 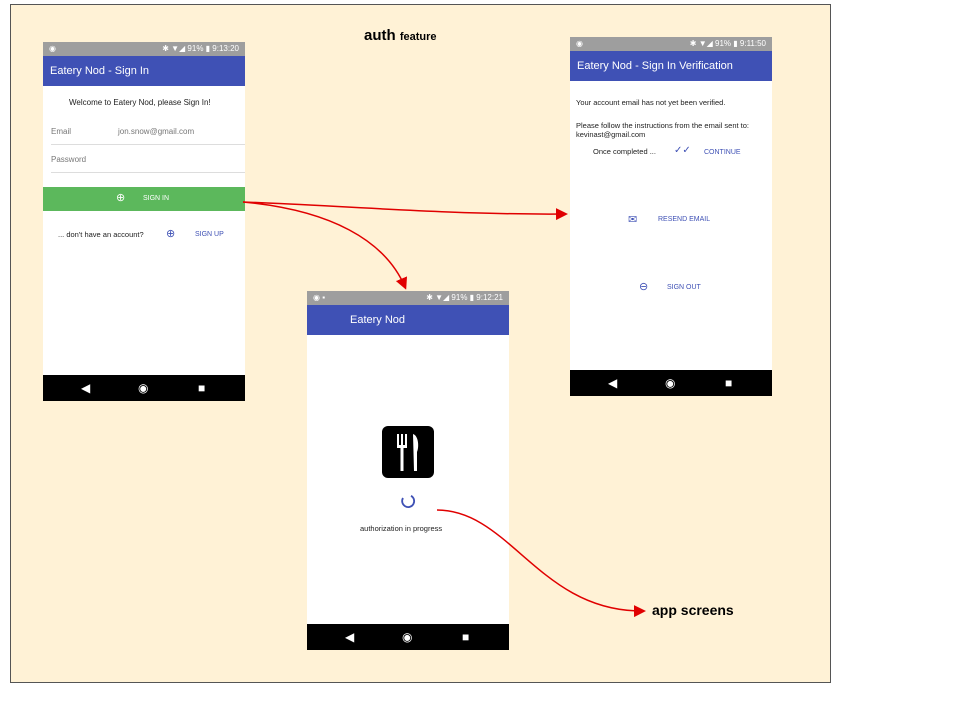 I want to click on arrow-to-verification, so click(x=405, y=211).